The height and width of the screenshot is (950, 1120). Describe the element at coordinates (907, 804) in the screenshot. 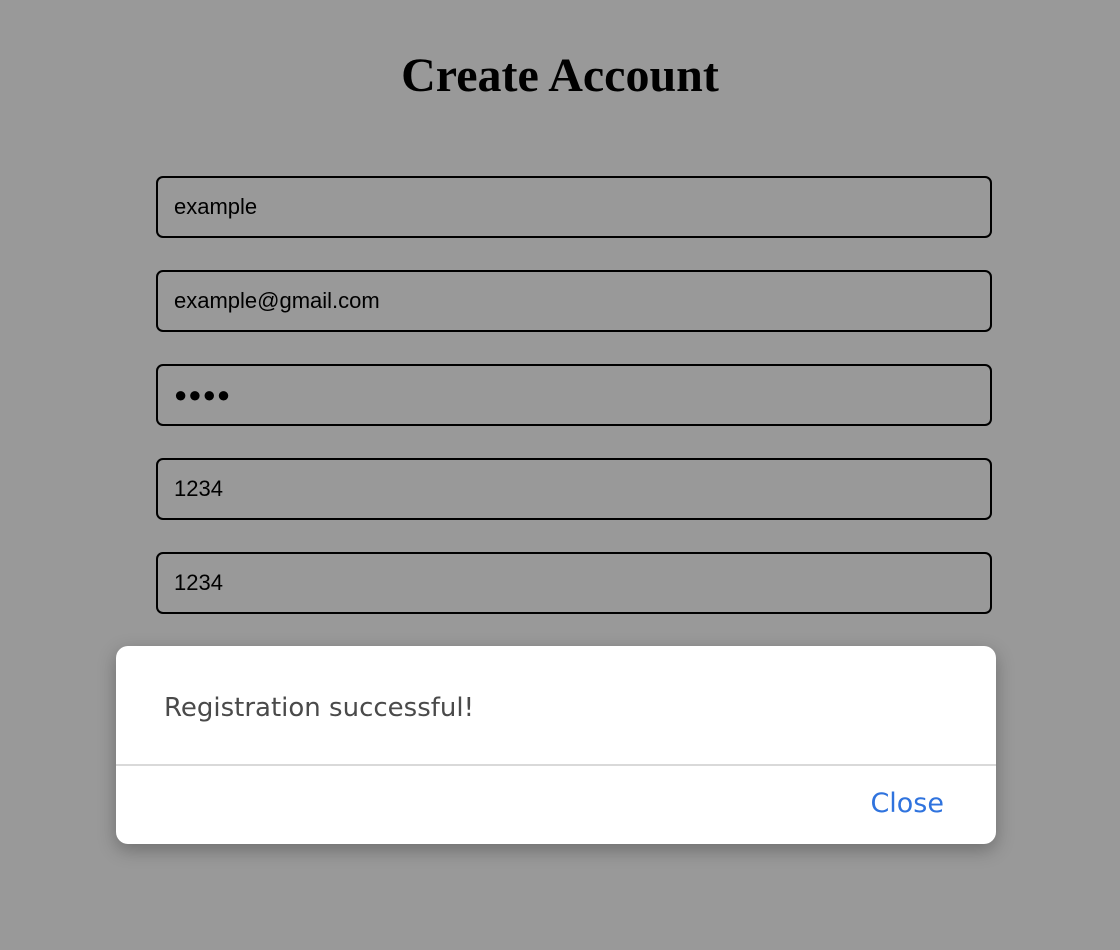

I see `close-button: Close` at that location.